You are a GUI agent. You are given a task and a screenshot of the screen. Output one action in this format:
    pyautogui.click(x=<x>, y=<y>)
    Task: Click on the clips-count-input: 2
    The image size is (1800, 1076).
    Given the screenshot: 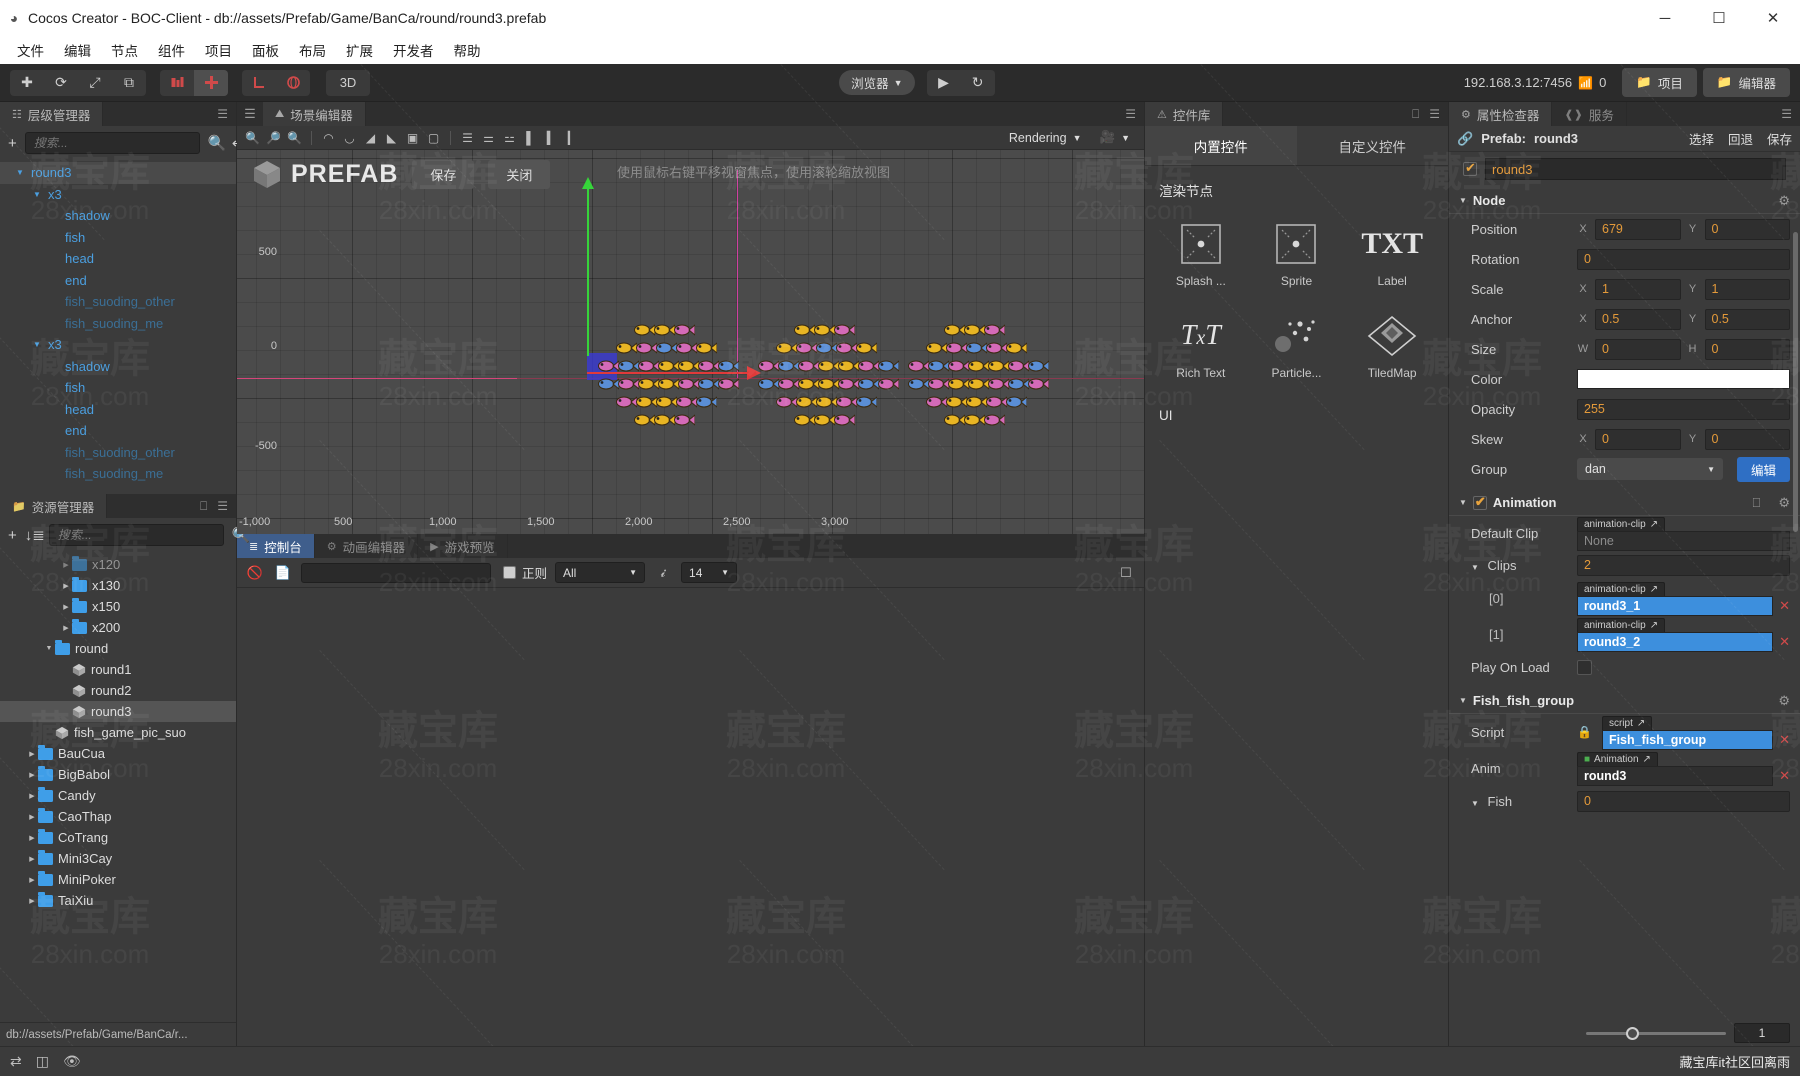 What is the action you would take?
    pyautogui.click(x=1683, y=565)
    